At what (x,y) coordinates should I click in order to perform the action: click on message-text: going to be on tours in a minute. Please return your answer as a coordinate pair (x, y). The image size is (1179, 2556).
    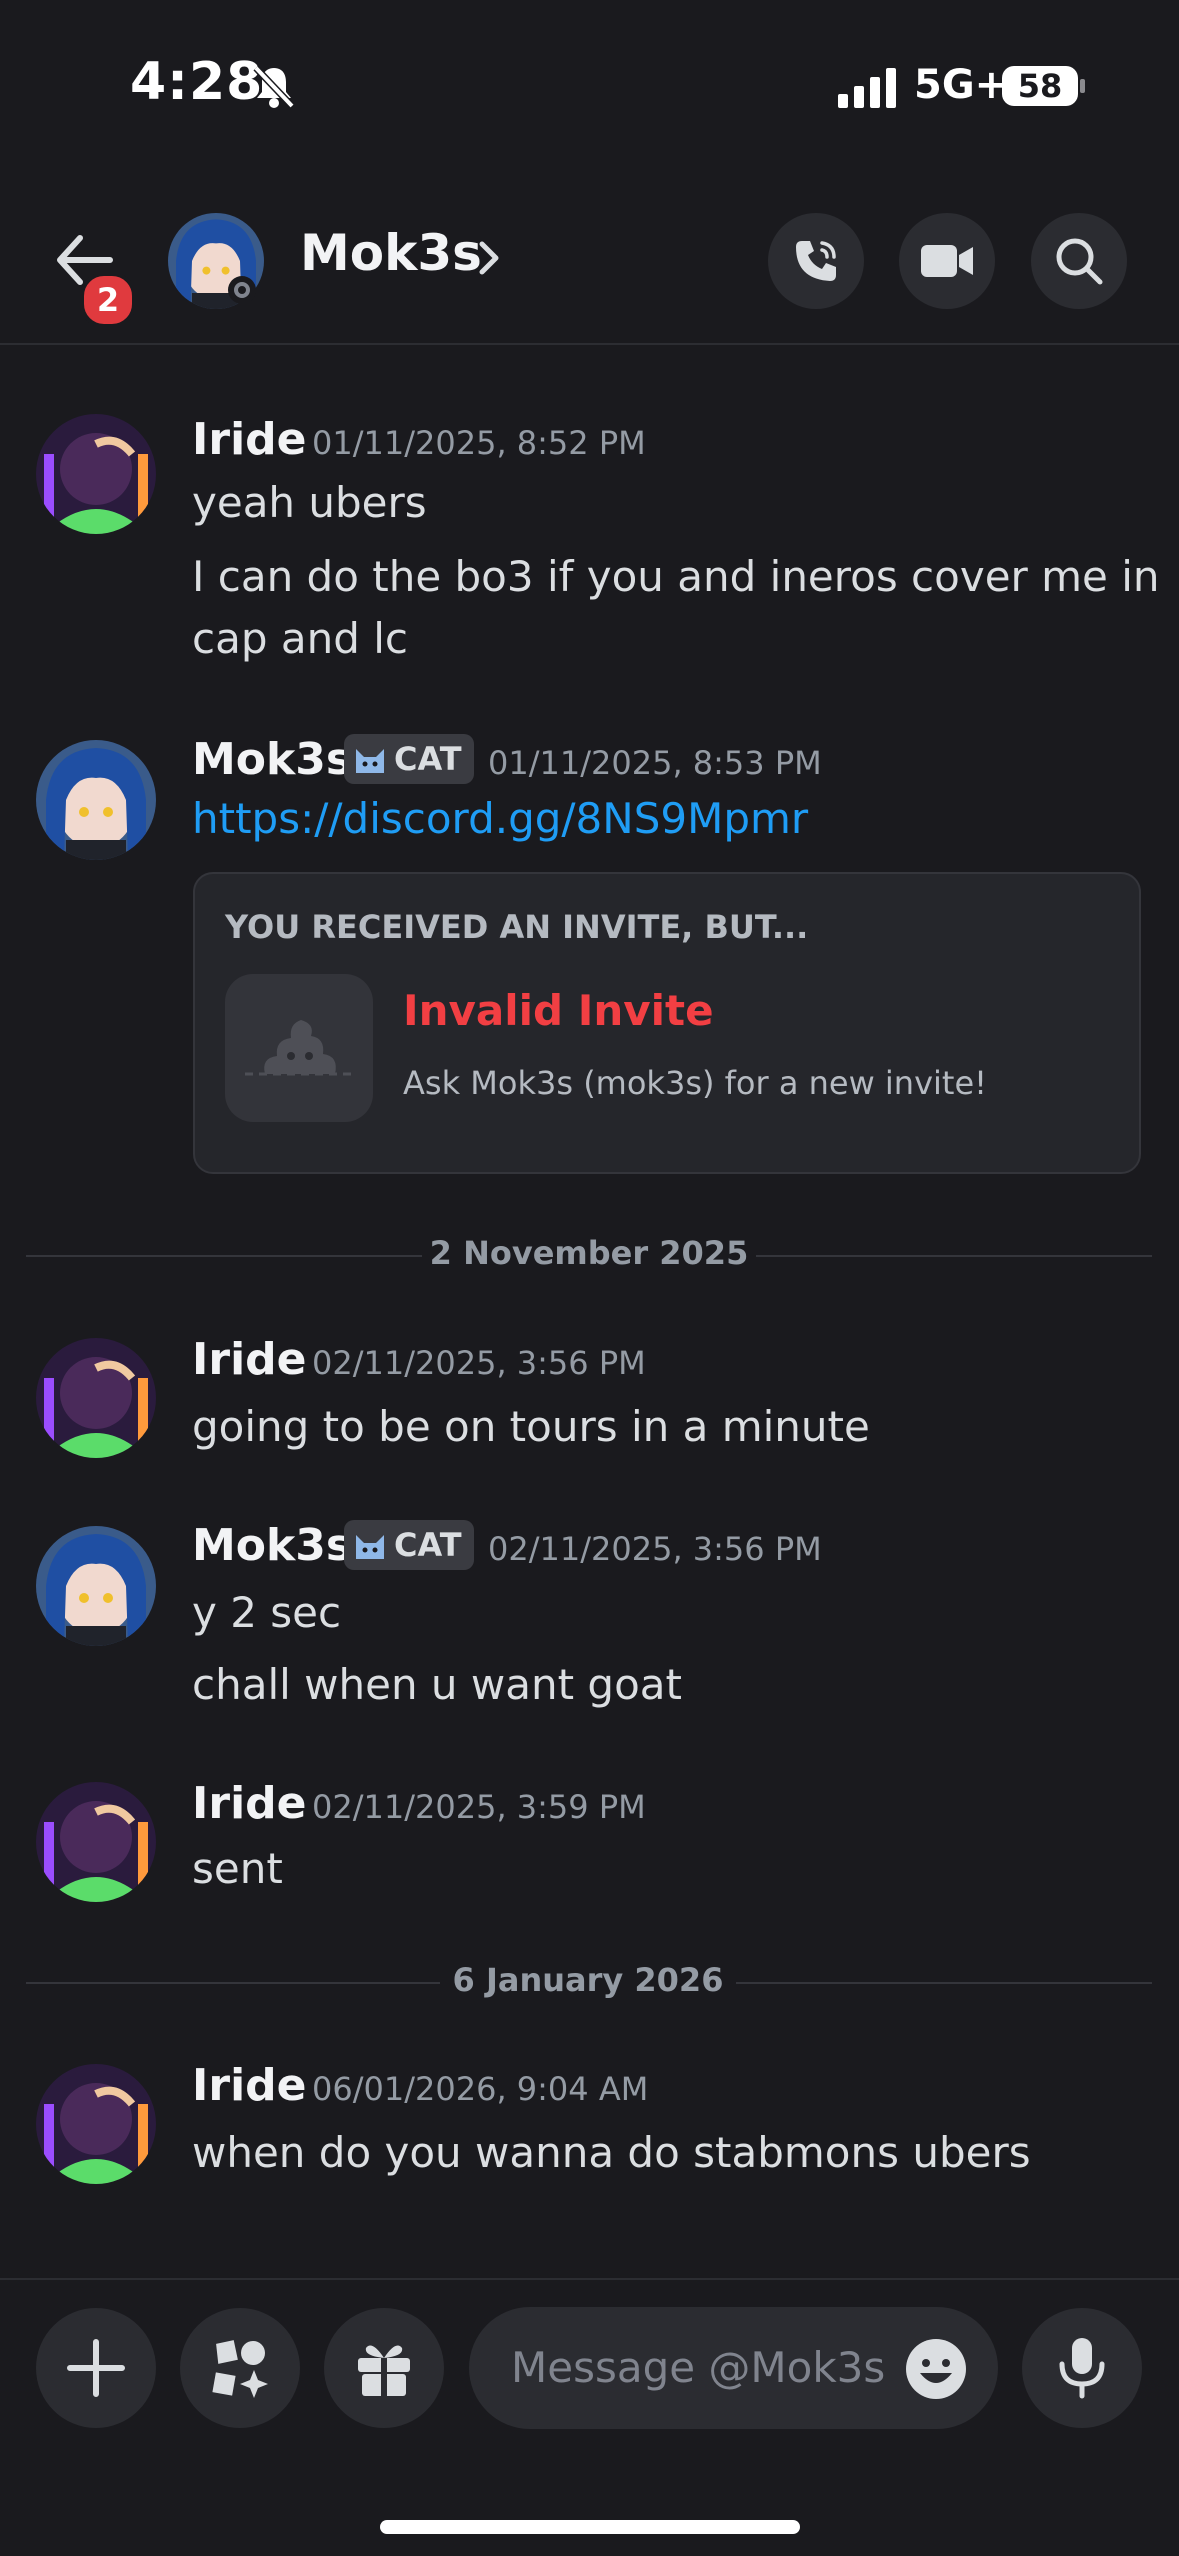
    Looking at the image, I should click on (531, 1426).